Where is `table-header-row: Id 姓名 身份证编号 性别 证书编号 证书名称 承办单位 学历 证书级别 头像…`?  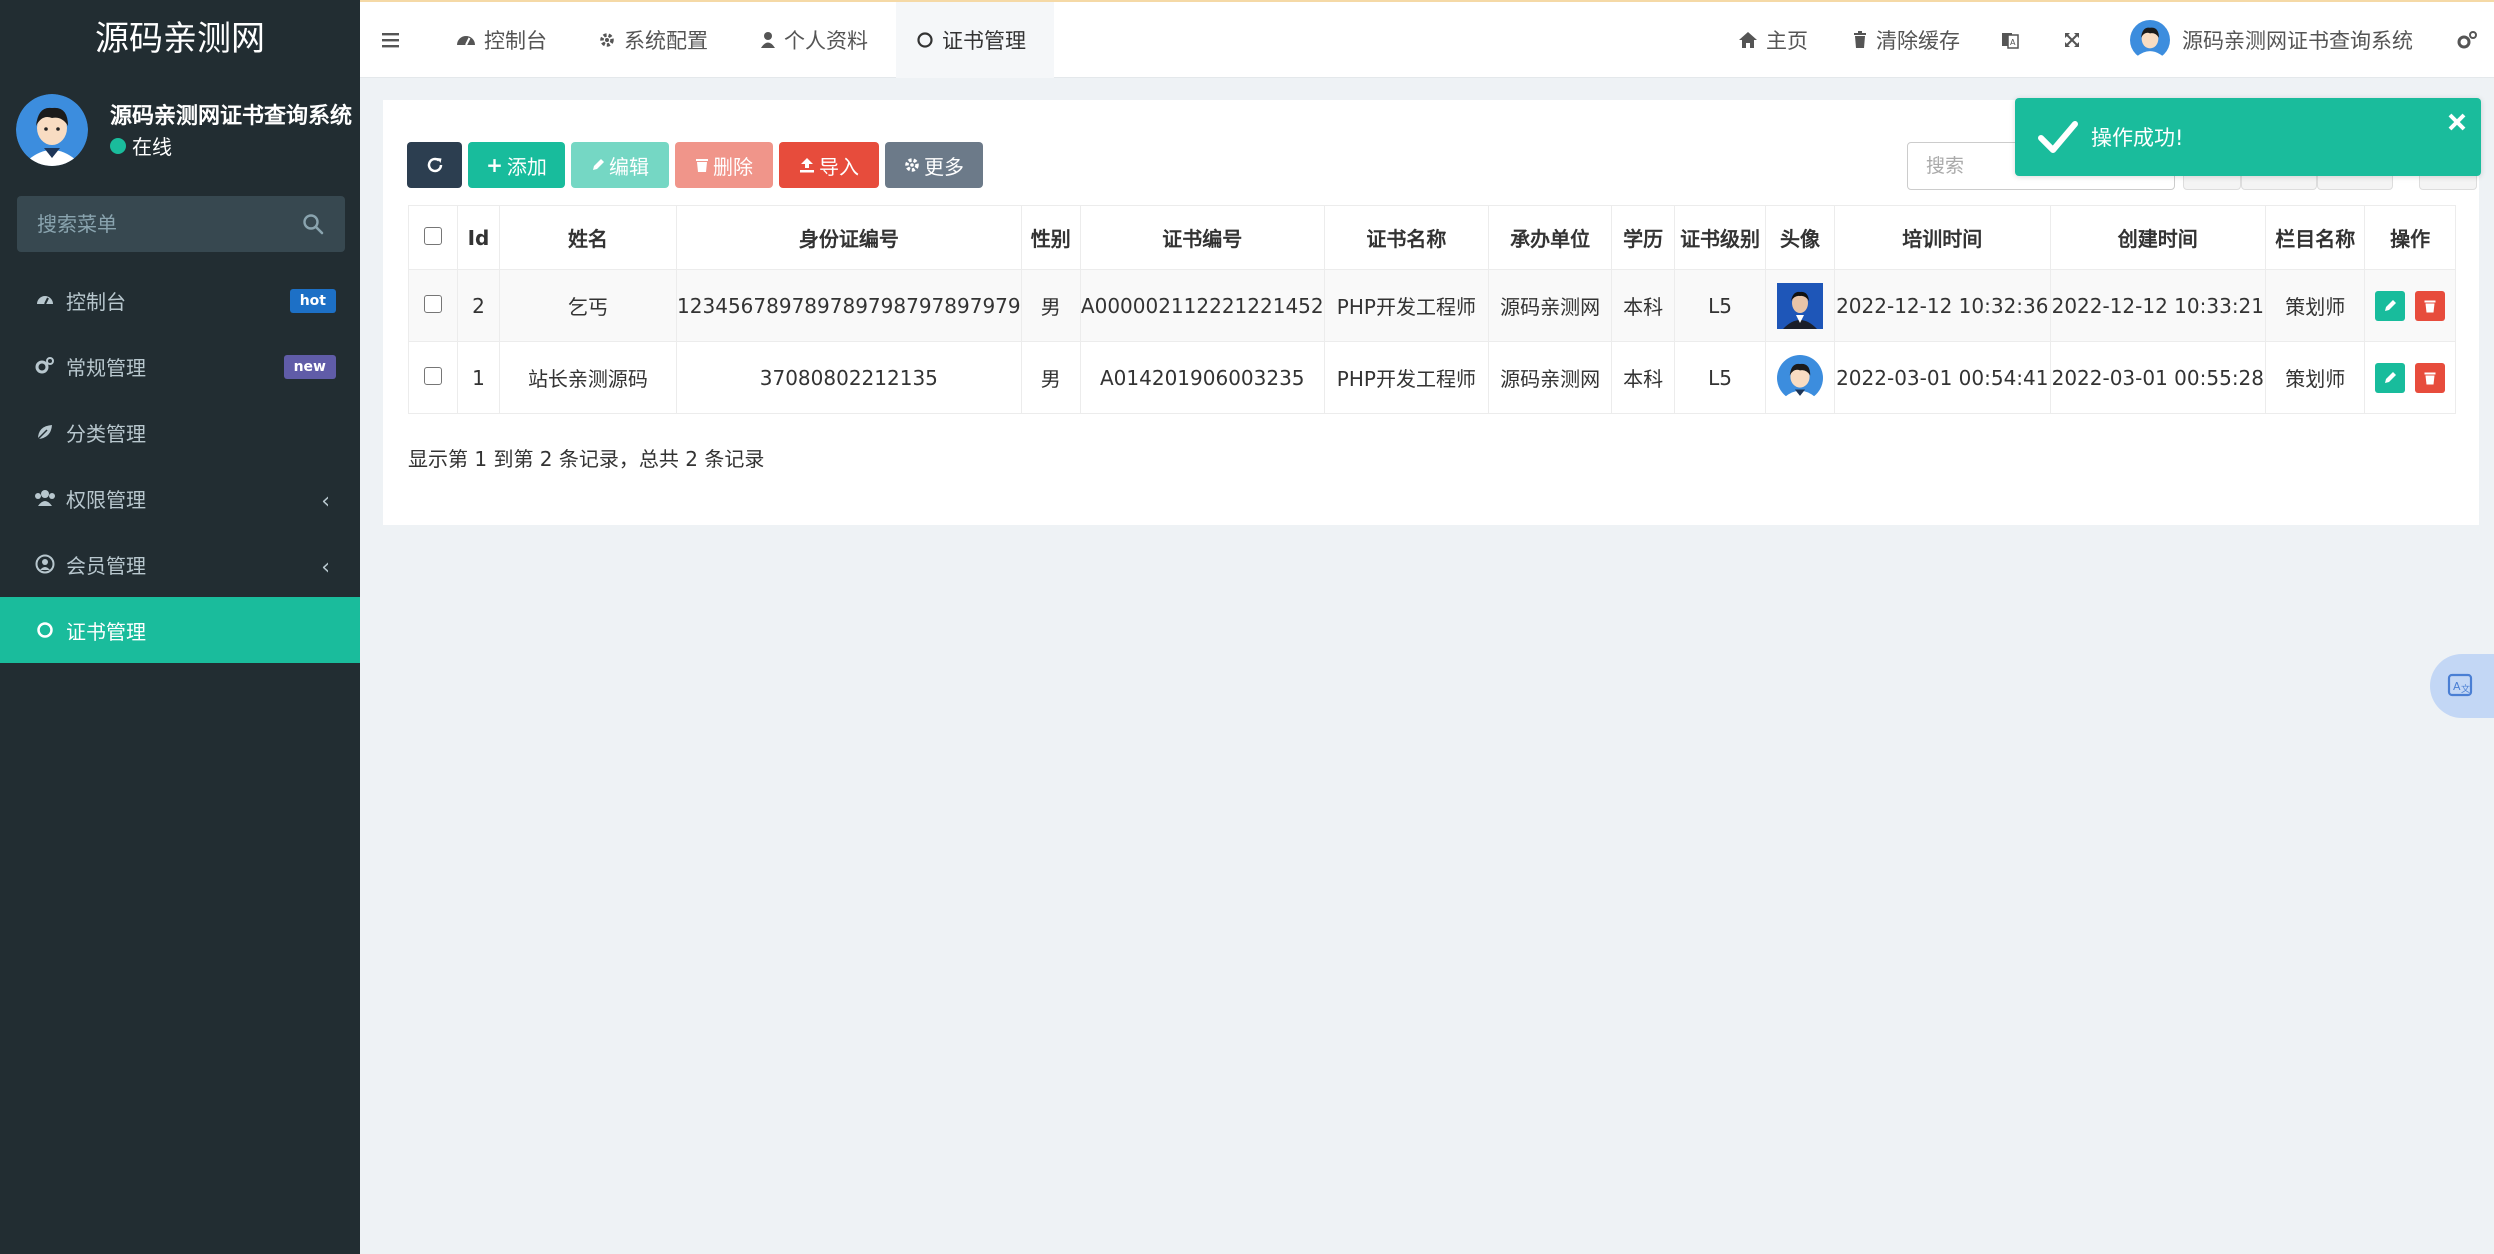
table-header-row: Id 姓名 身份证编号 性别 证书编号 证书名称 承办单位 学历 证书级别 头像… is located at coordinates (1431, 237).